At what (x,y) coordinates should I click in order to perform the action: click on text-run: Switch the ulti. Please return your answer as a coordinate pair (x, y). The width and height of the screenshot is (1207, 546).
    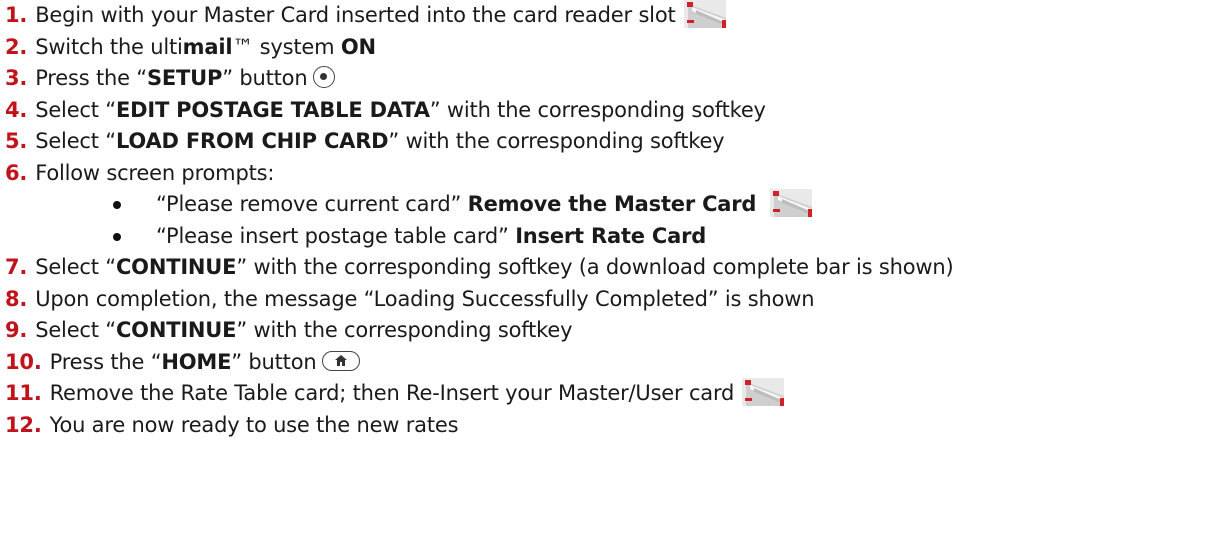
    Looking at the image, I should click on (109, 46).